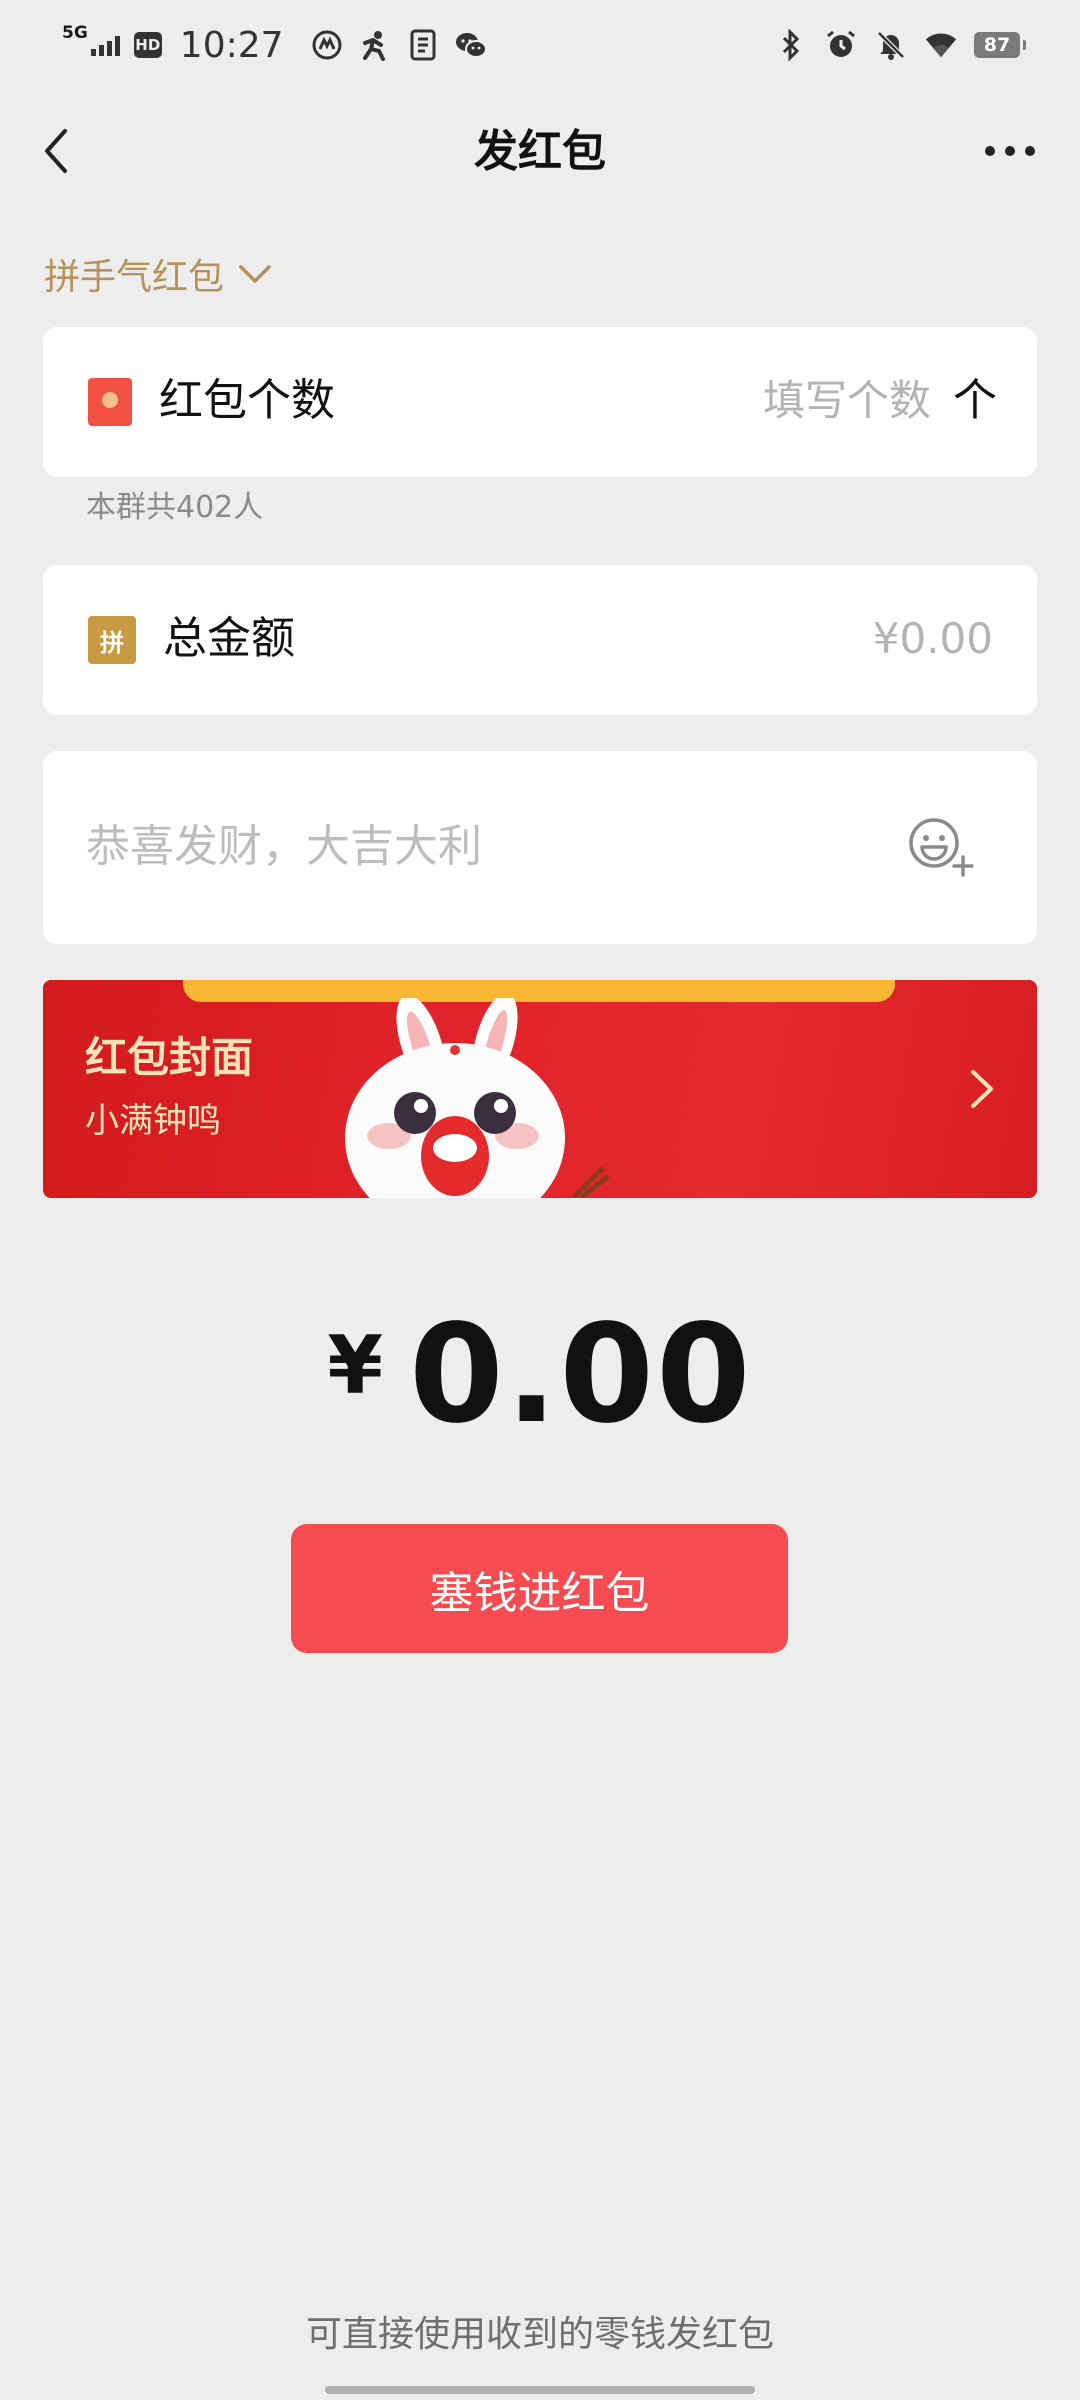 The width and height of the screenshot is (1080, 2400). Describe the element at coordinates (147, 45) in the screenshot. I see `hd-badge: HD` at that location.